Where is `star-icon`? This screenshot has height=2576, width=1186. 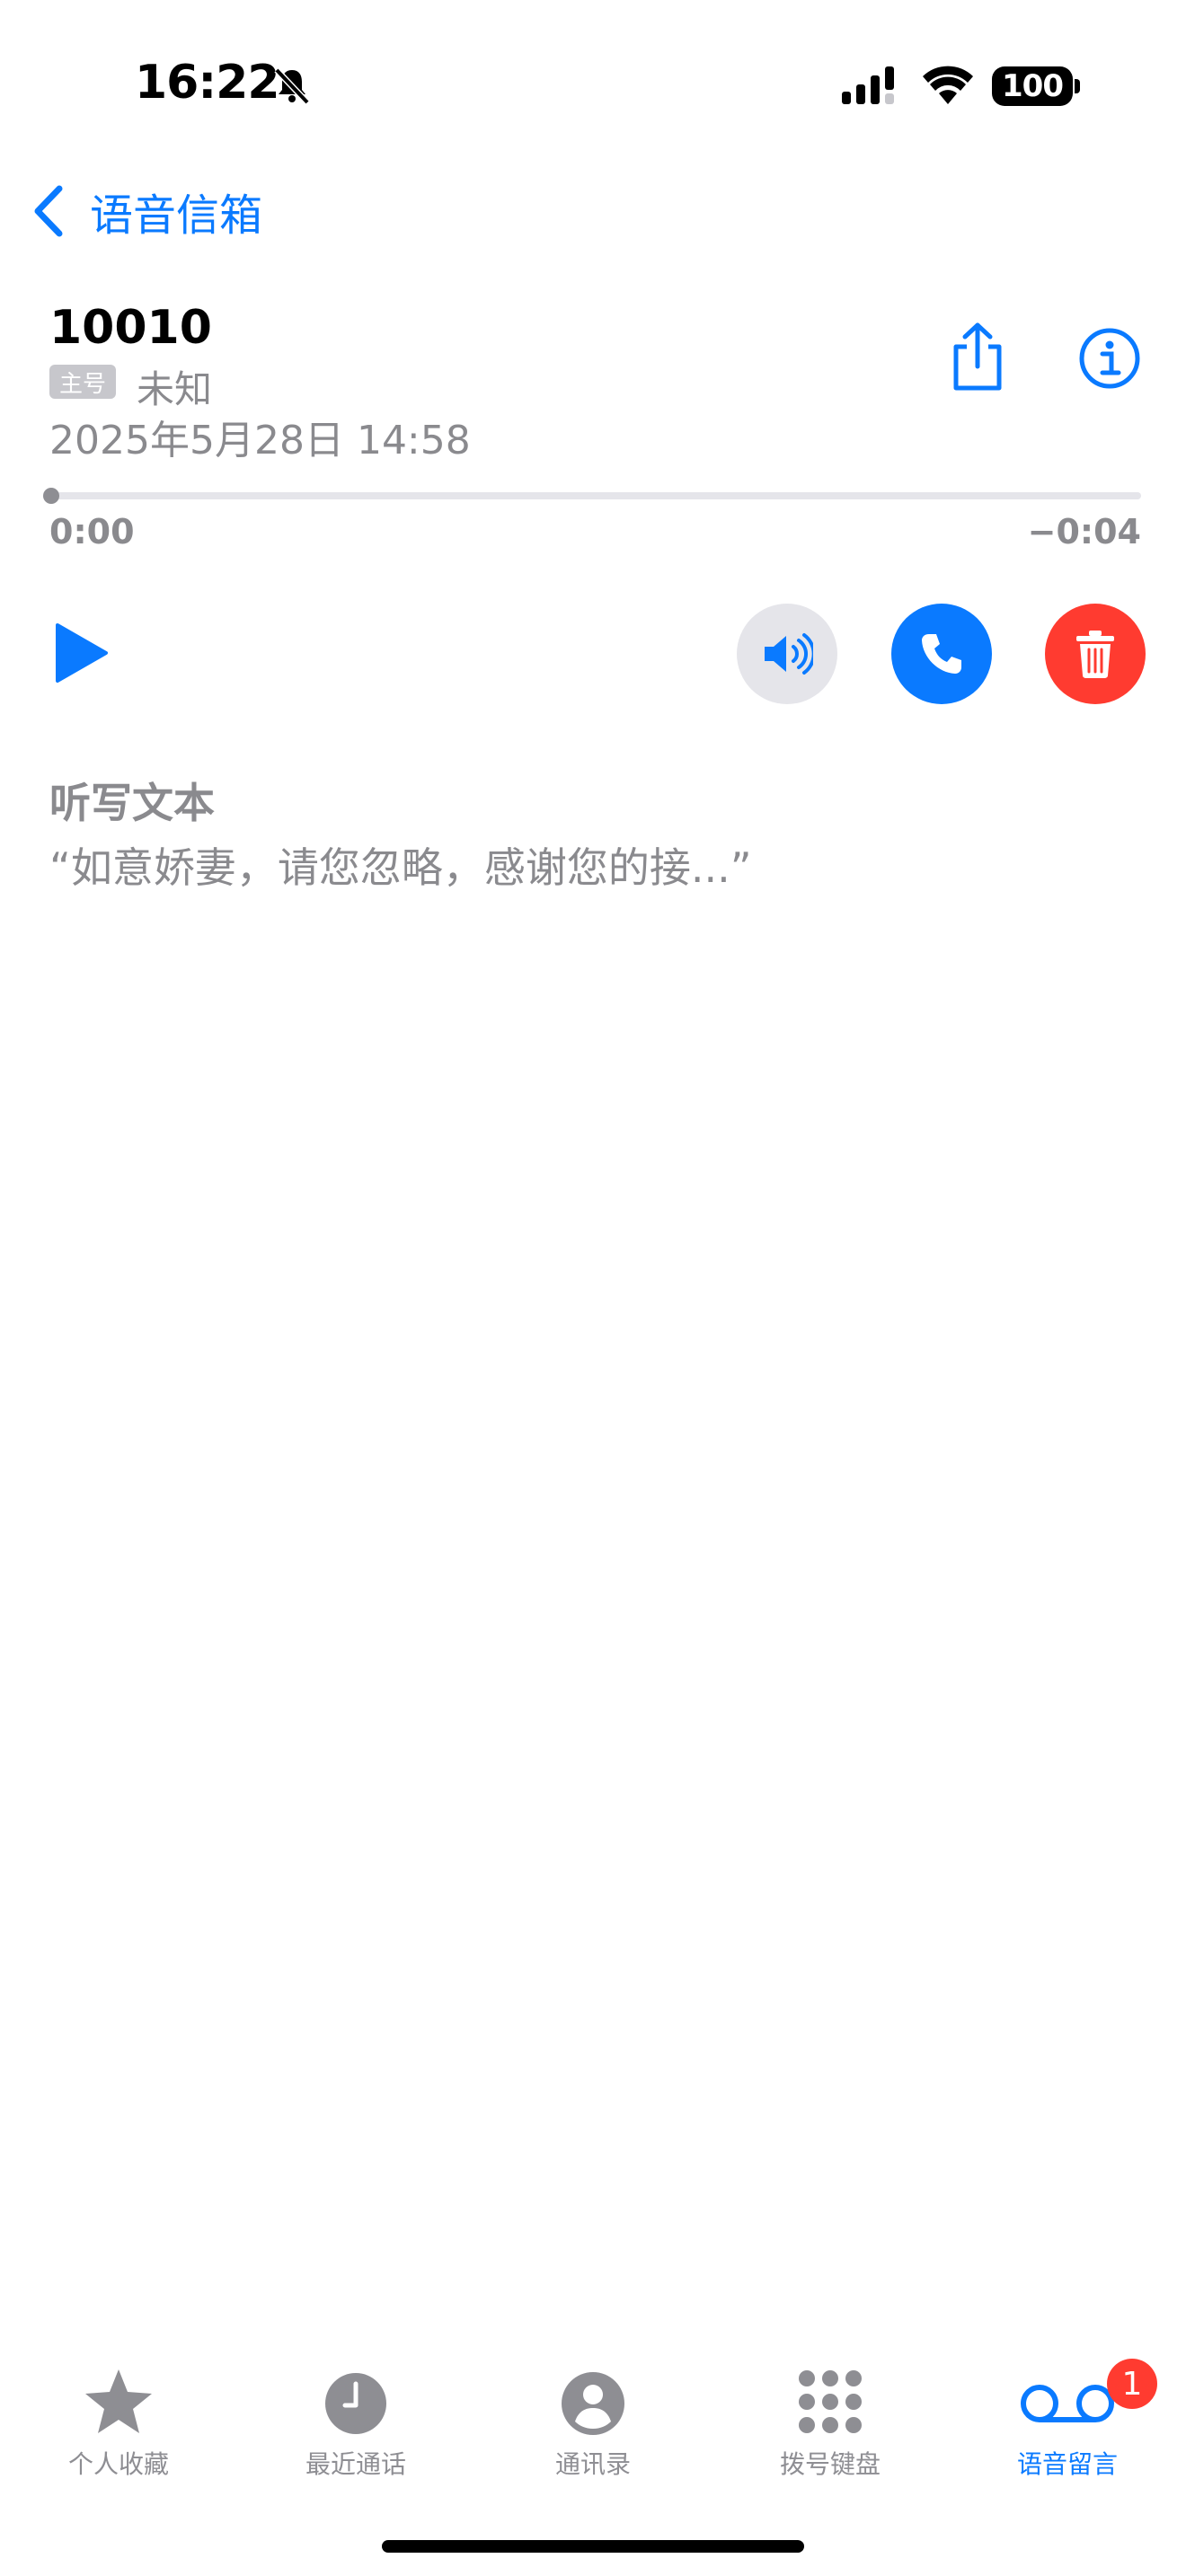
star-icon is located at coordinates (118, 2401).